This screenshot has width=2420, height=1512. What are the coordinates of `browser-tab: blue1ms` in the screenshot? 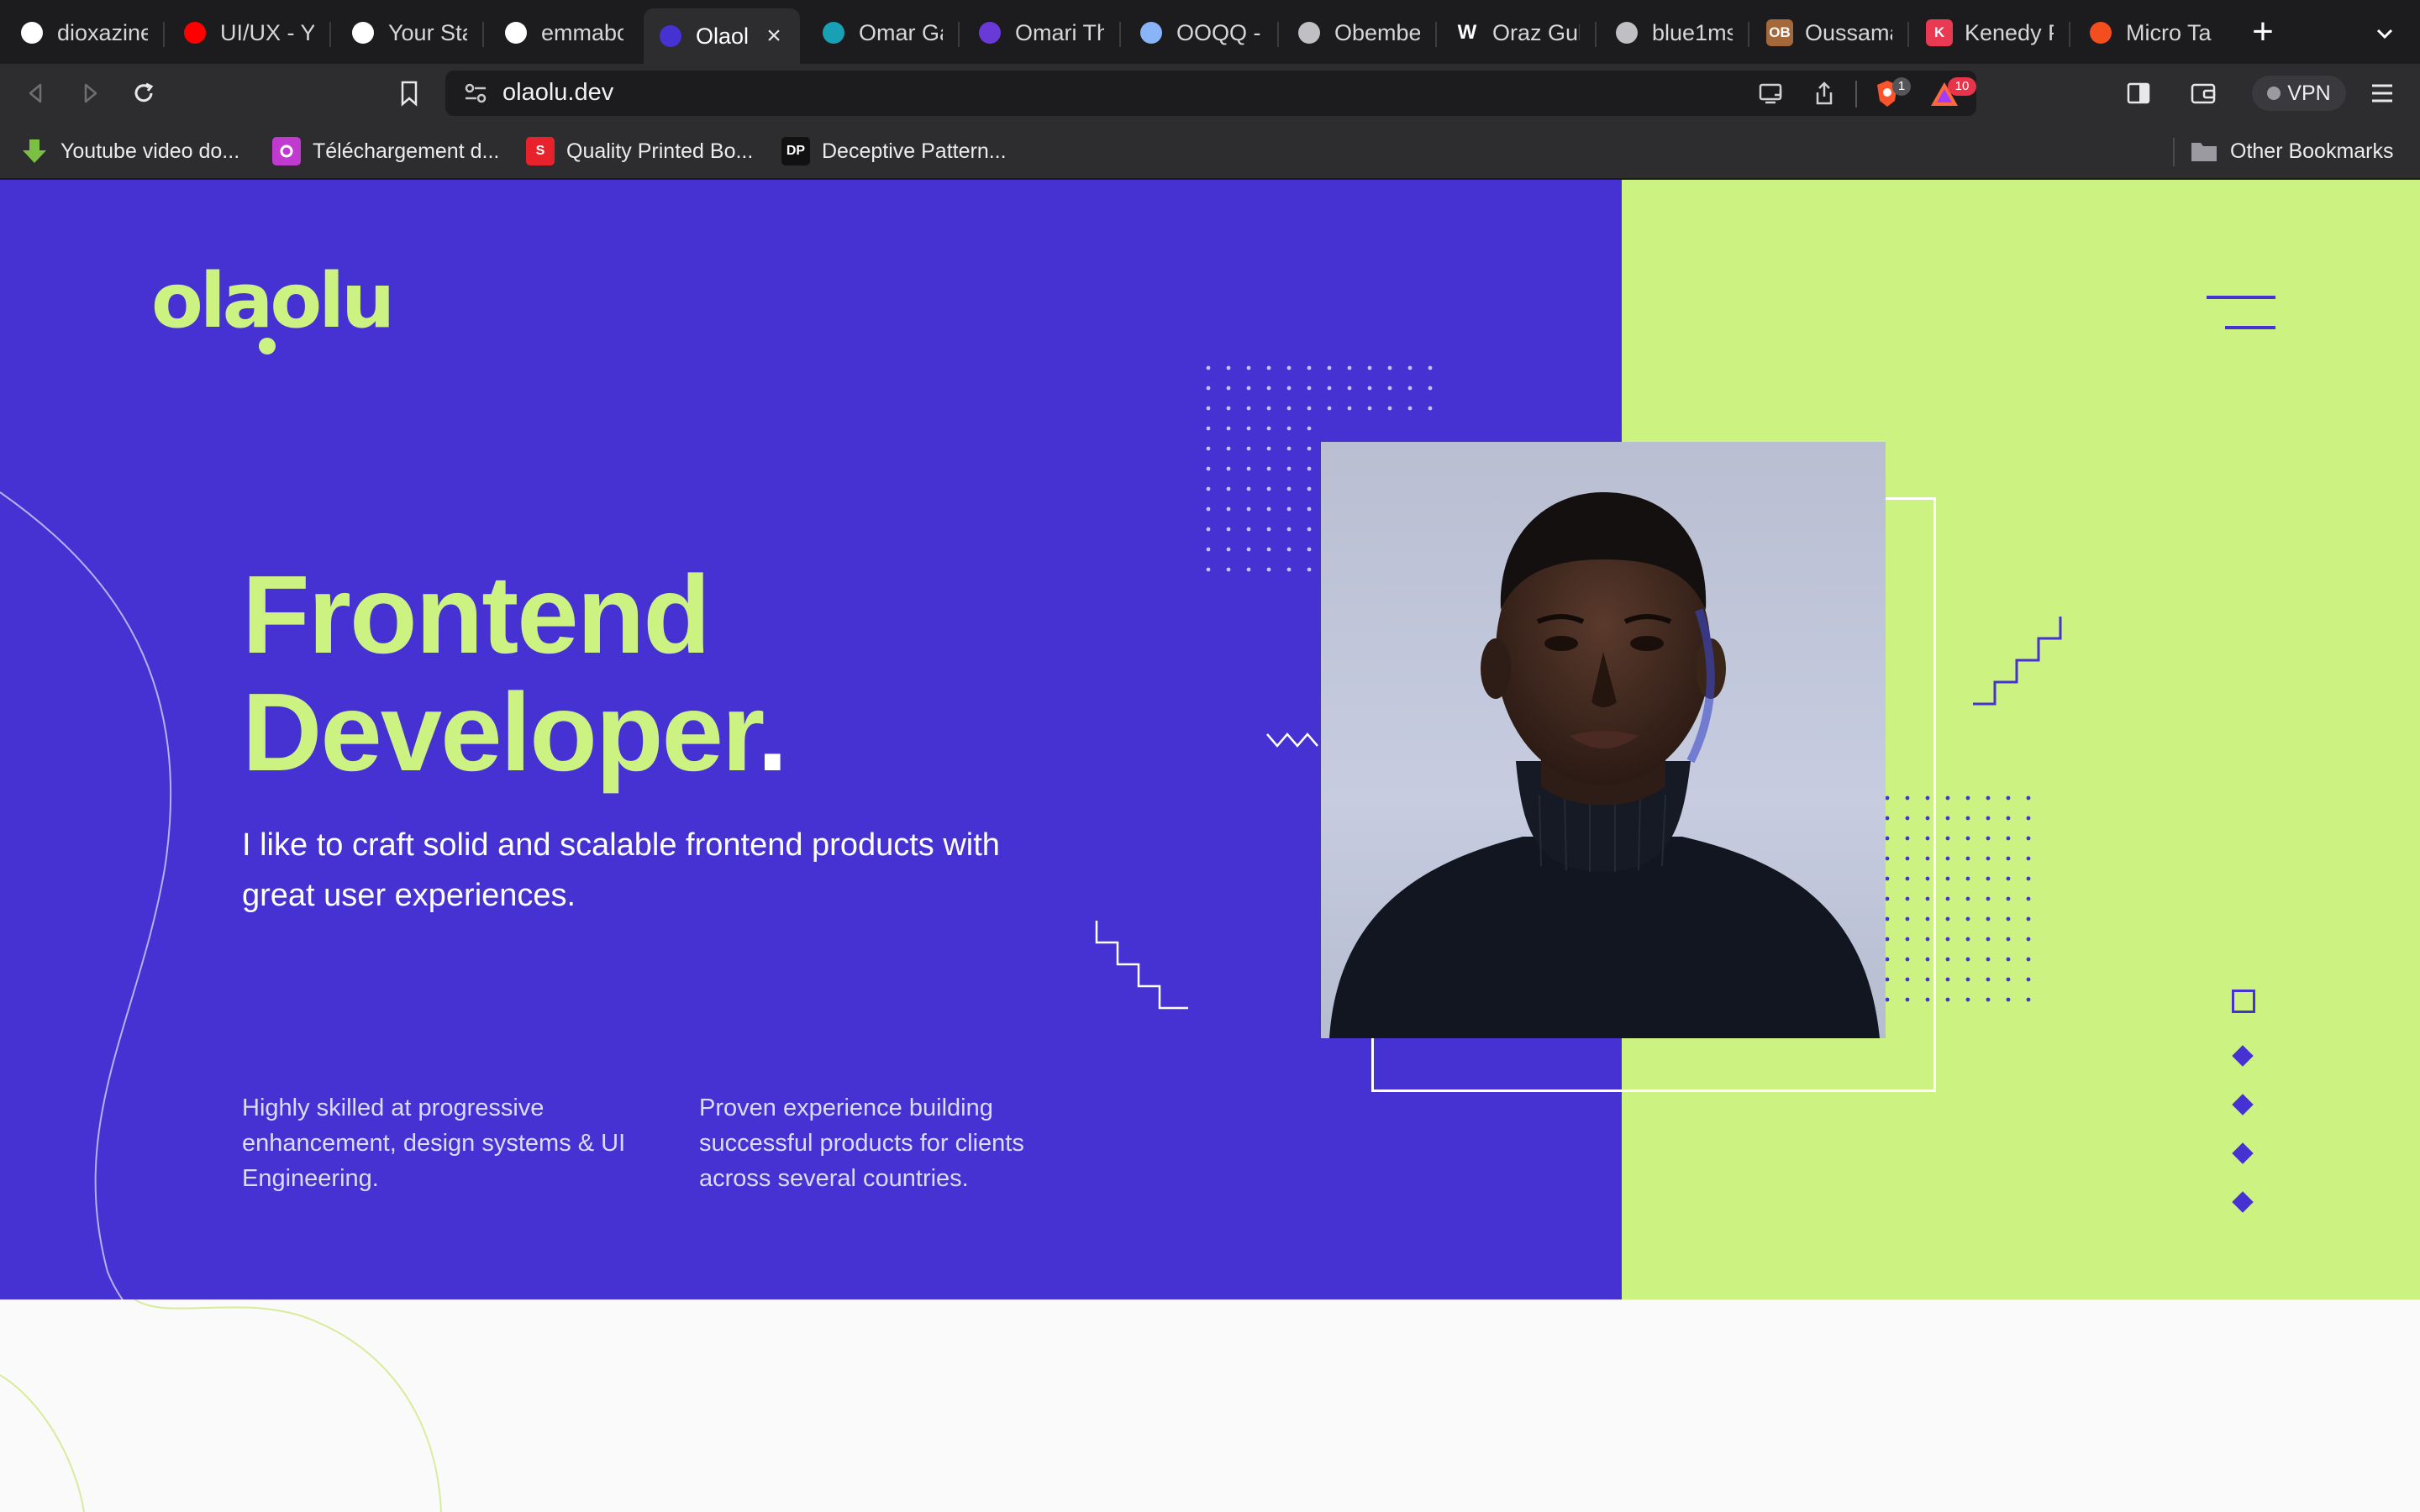 It's located at (1673, 32).